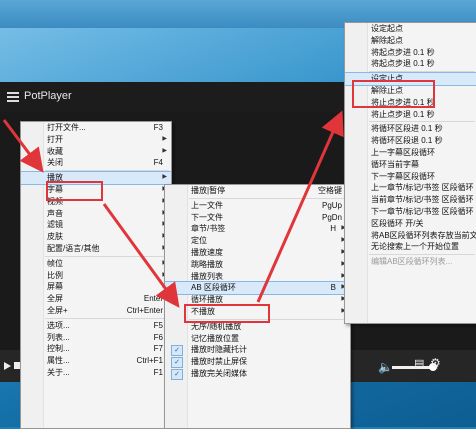 This screenshot has height=429, width=476. Describe the element at coordinates (300, 206) in the screenshot. I see `arrow-to-set-end` at that location.